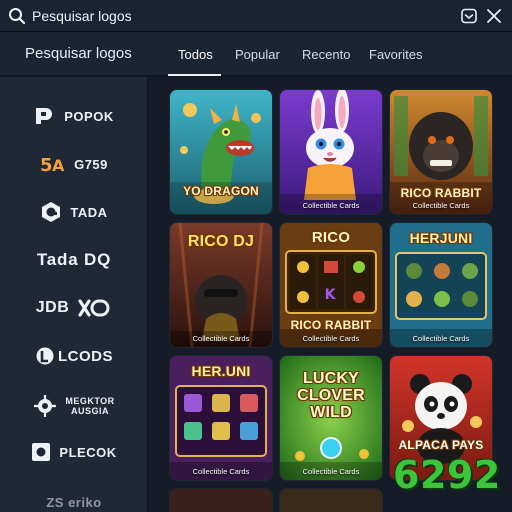  Describe the element at coordinates (325, 54) in the screenshot. I see `tab-recento: Recento` at that location.